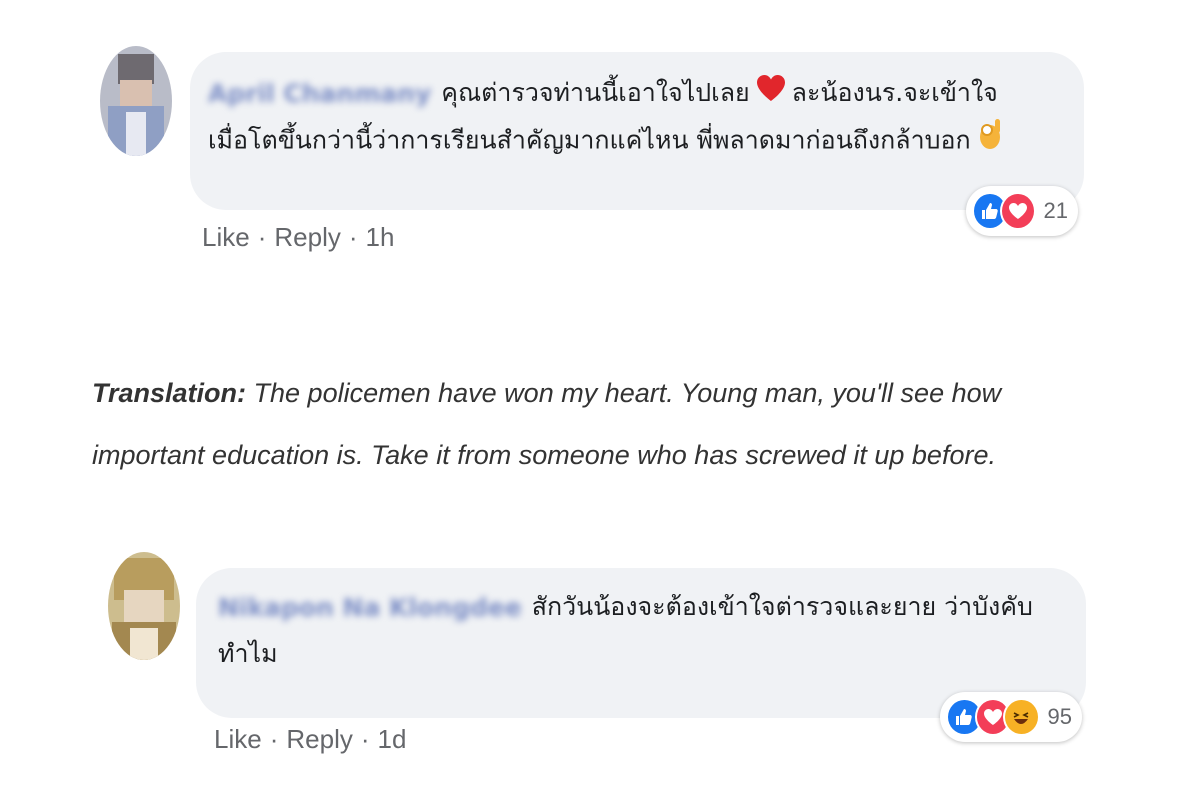 Image resolution: width=1200 pixels, height=810 pixels. What do you see at coordinates (392, 739) in the screenshot?
I see `timestamp-link: 1d` at bounding box center [392, 739].